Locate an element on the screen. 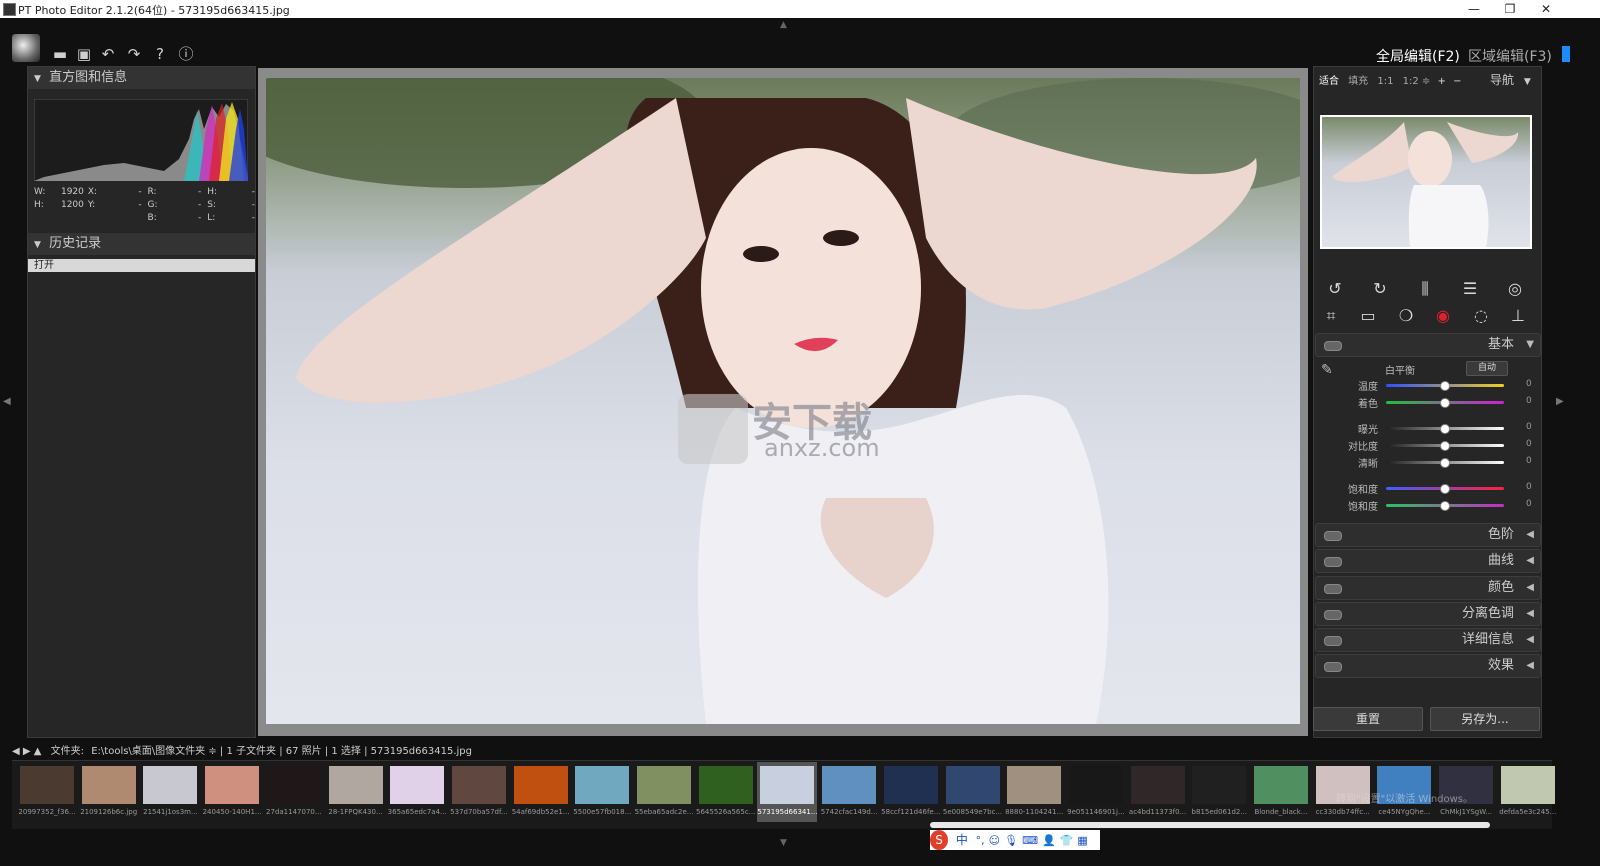 Image resolution: width=1600 pixels, height=866 pixels. stamp-icon: ⊥ is located at coordinates (1518, 316).